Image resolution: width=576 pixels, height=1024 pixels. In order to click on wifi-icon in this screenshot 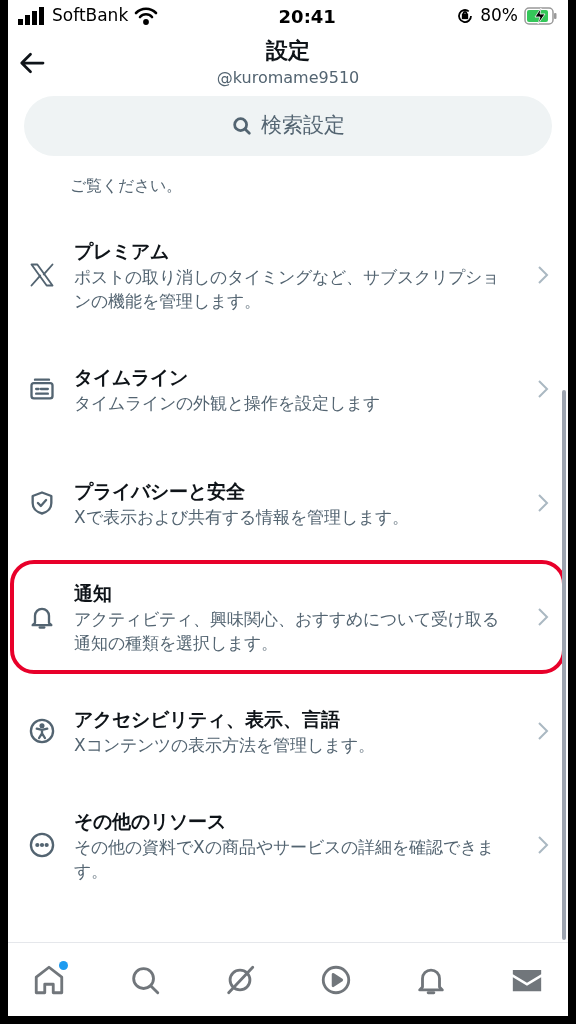, I will do `click(146, 16)`.